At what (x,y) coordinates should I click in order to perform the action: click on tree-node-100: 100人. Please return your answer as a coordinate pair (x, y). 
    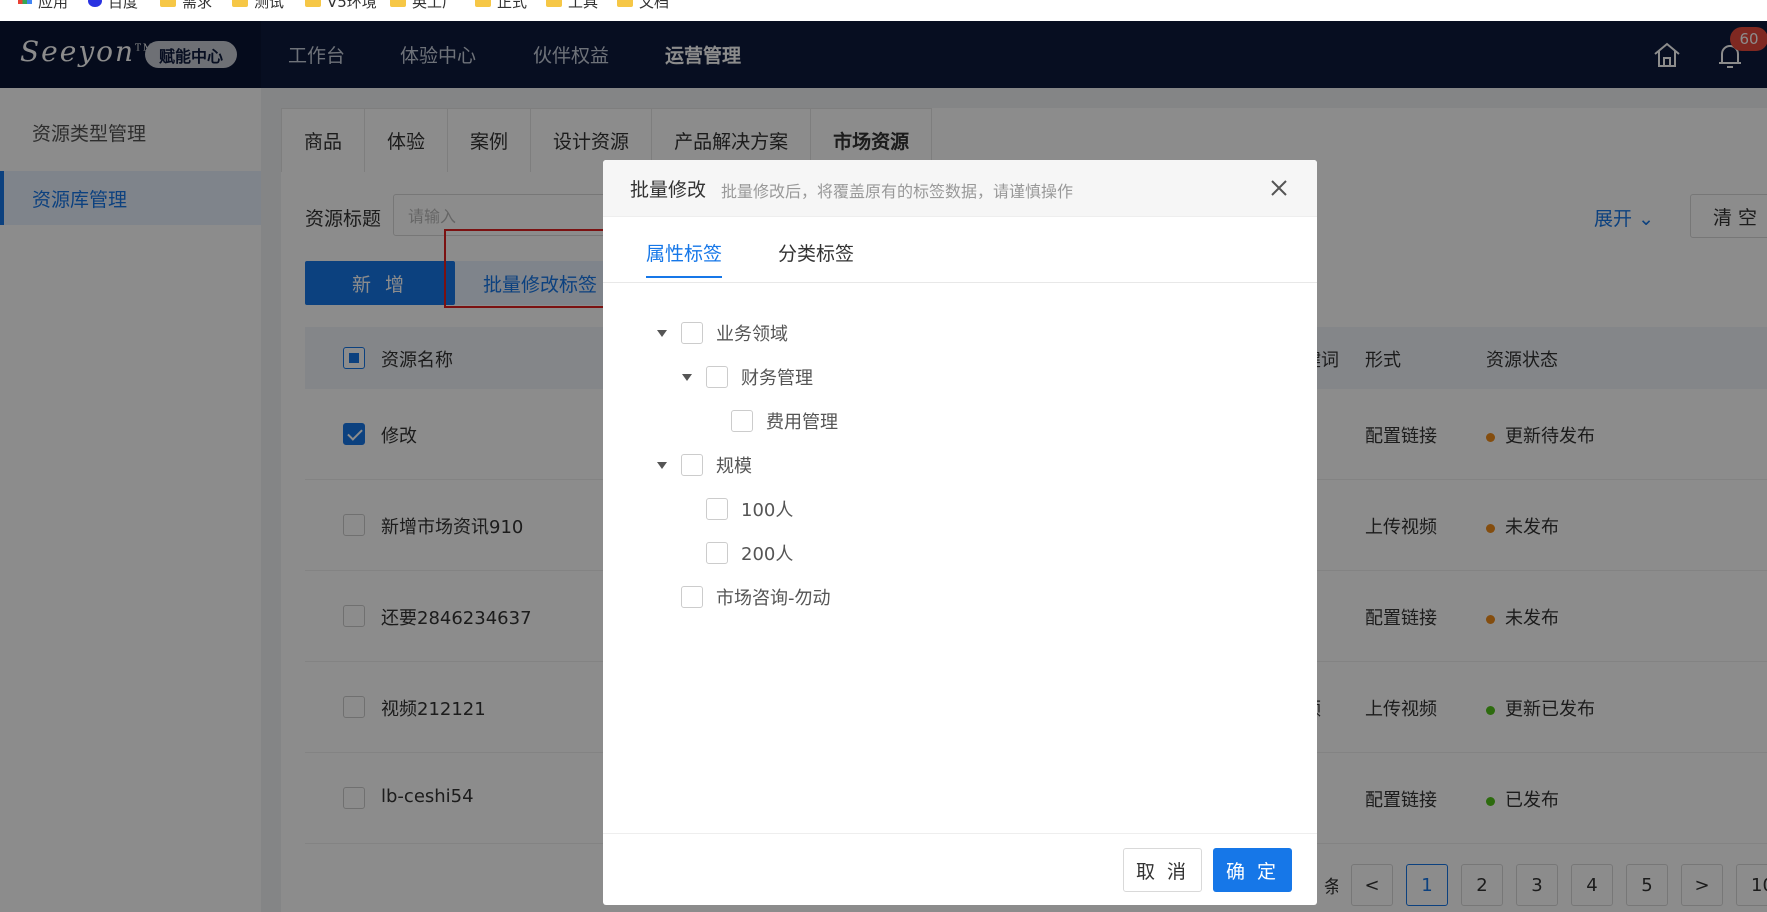
    Looking at the image, I should click on (737, 509).